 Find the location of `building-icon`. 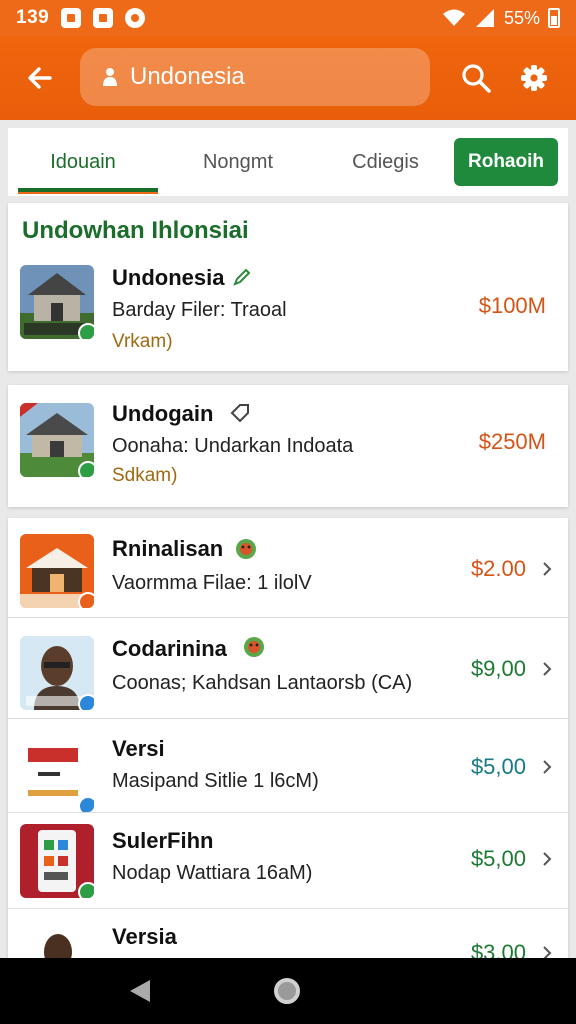

building-icon is located at coordinates (57, 571).